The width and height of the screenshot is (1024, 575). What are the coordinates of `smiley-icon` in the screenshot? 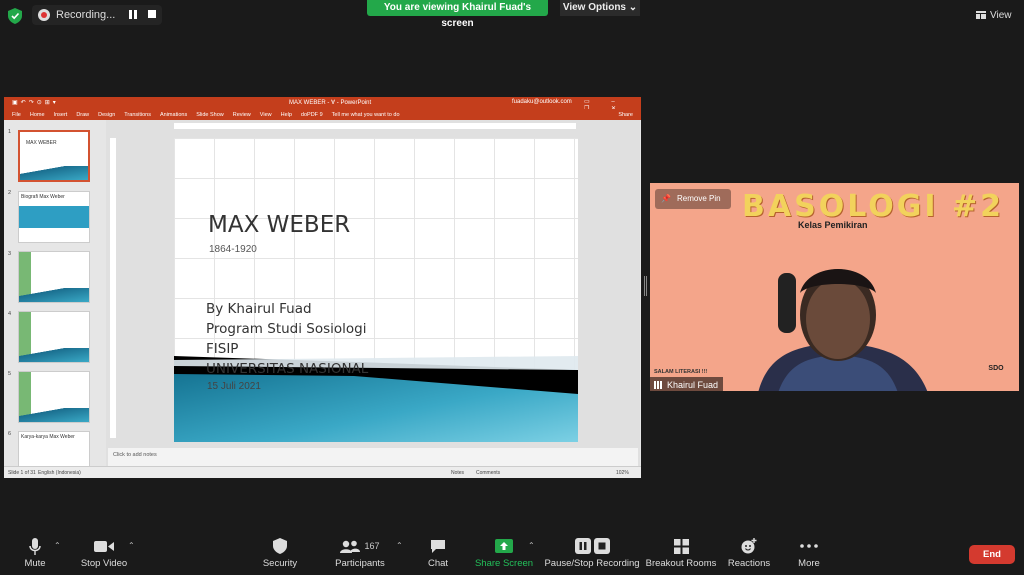 It's located at (748, 546).